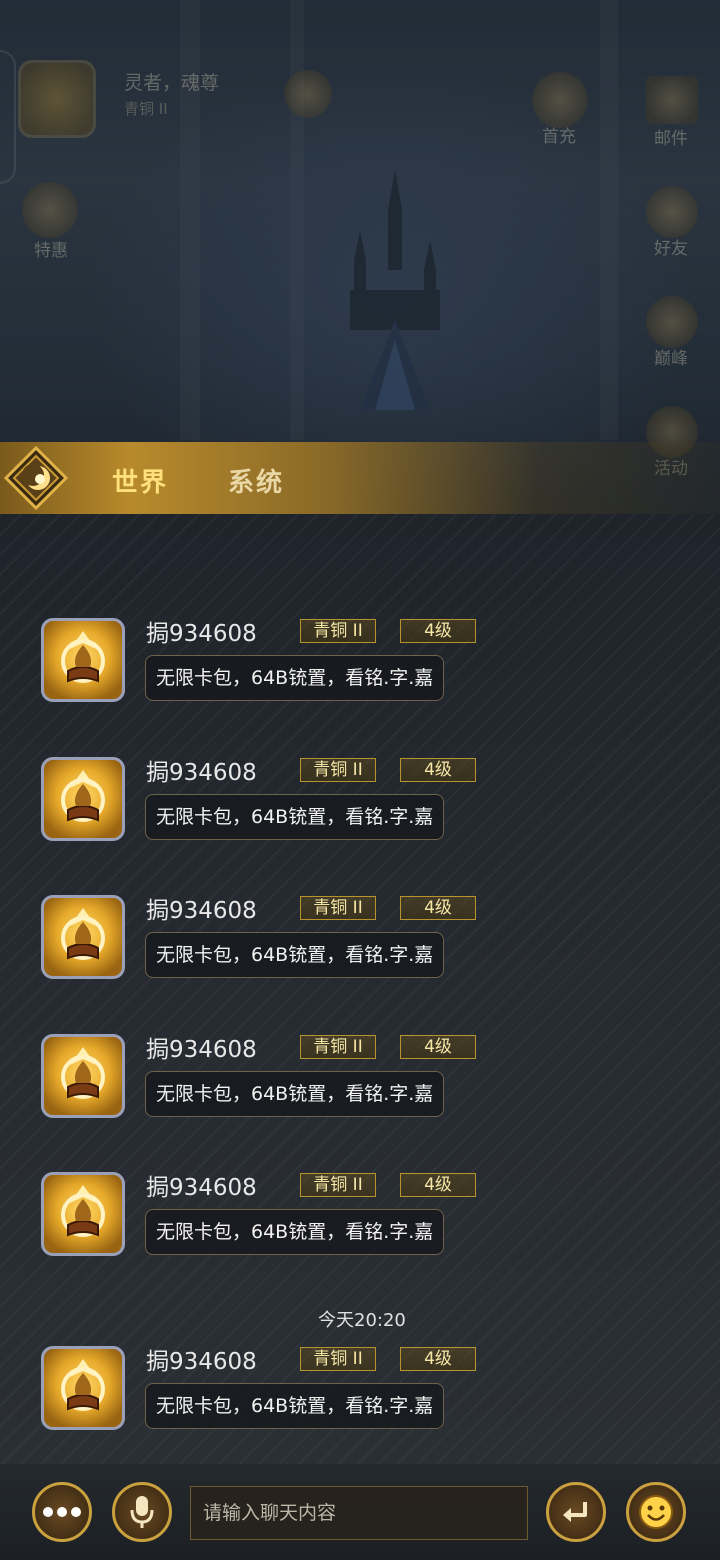 The height and width of the screenshot is (1560, 720). Describe the element at coordinates (308, 94) in the screenshot. I see `eye-icon` at that location.